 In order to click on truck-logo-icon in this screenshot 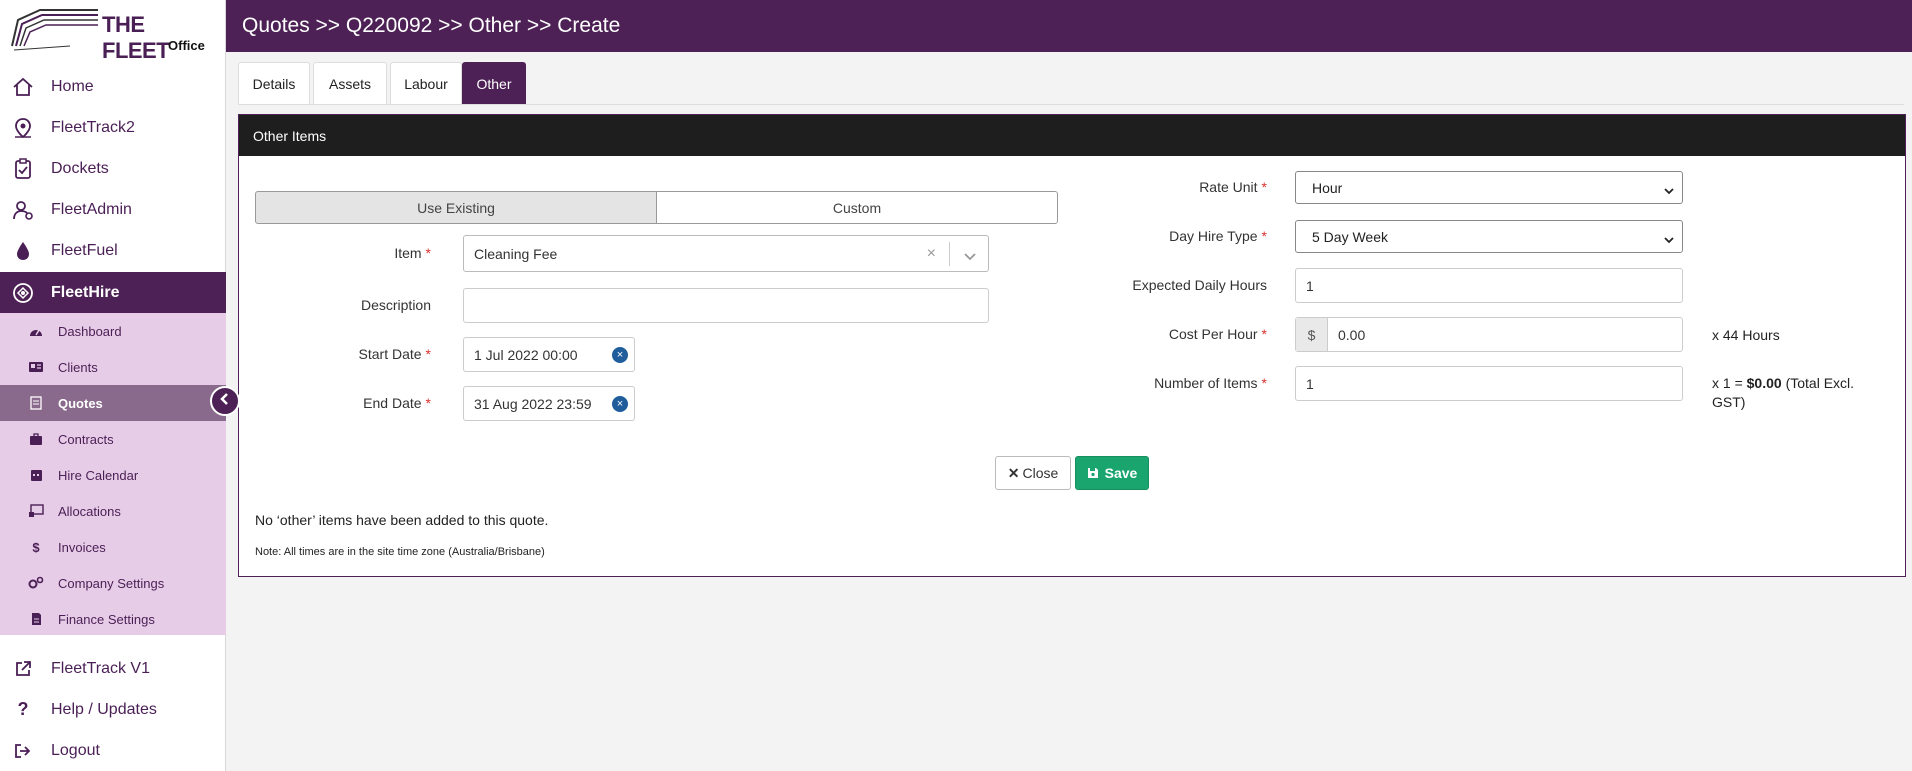, I will do `click(54, 30)`.